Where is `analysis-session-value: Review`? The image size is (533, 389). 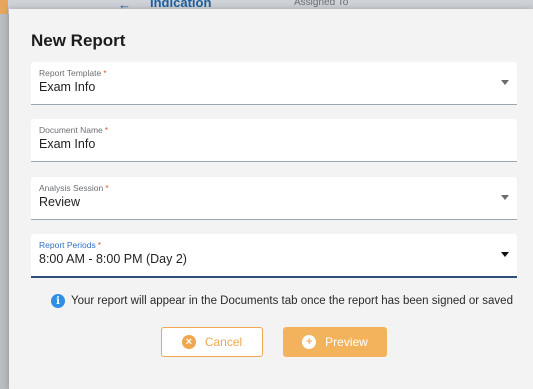
analysis-session-value: Review is located at coordinates (59, 202).